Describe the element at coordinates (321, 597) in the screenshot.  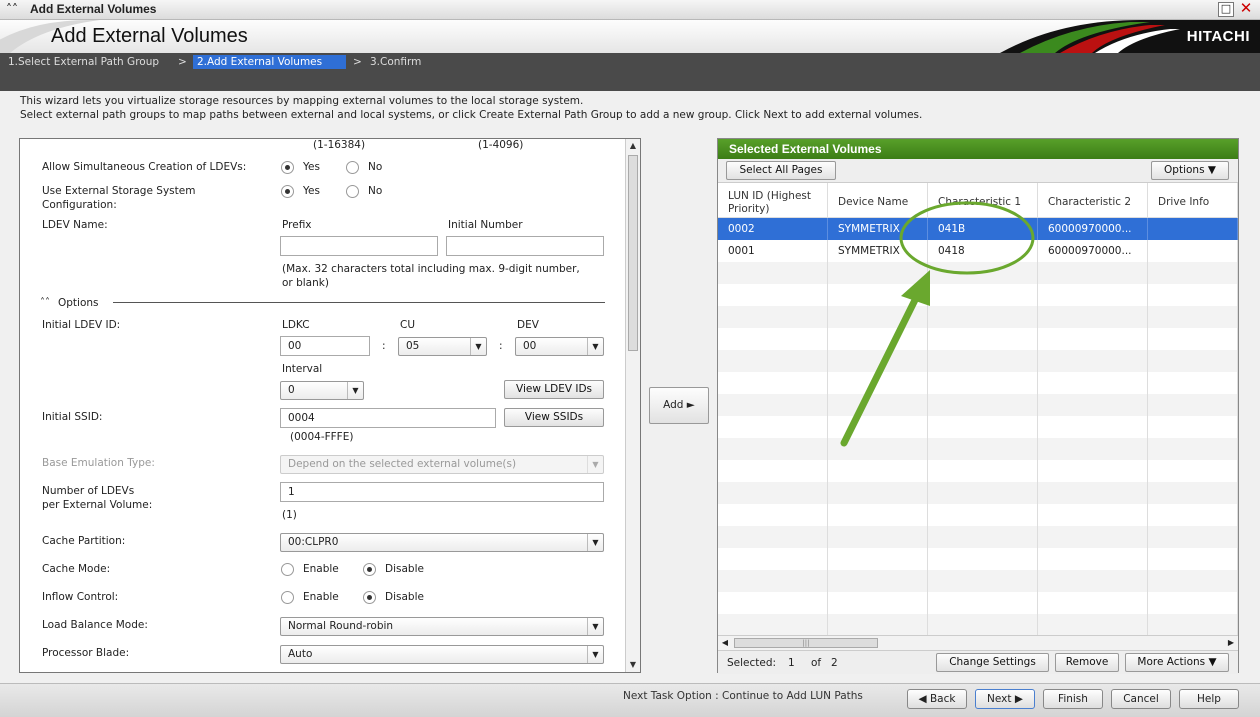
I see `radio-label: Enable` at that location.